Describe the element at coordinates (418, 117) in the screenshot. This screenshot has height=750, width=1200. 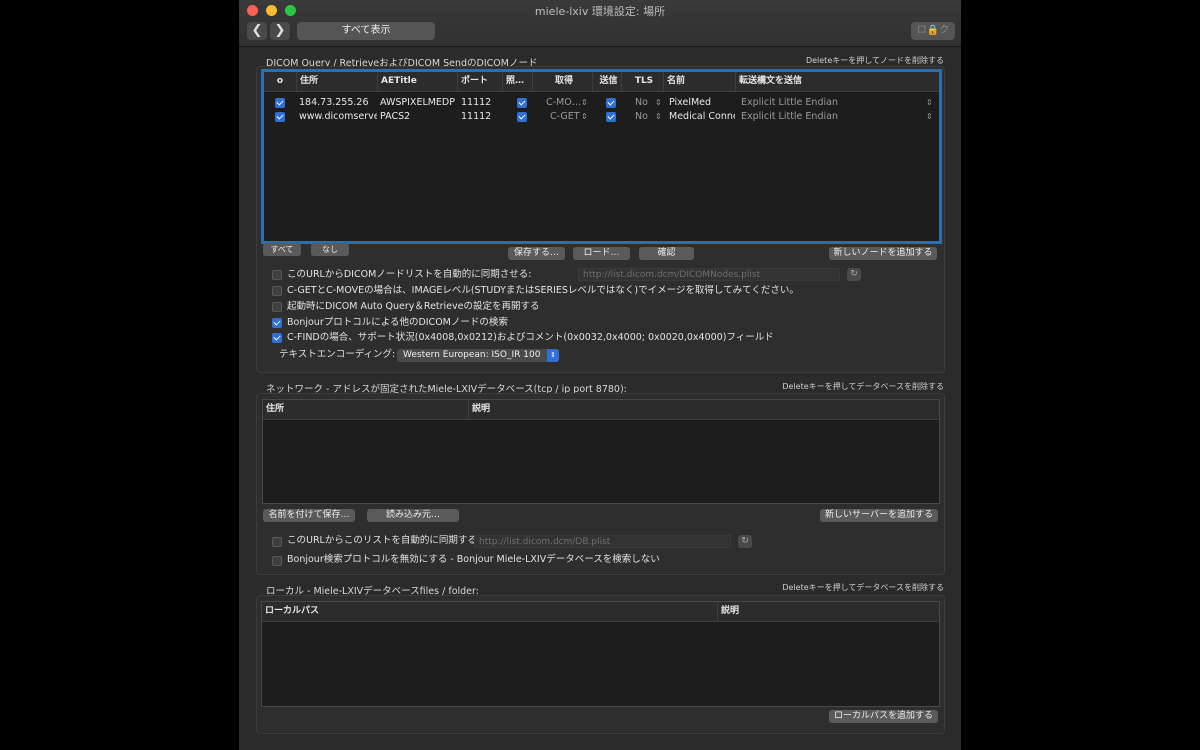
I see `node-aetitle: PACS2` at that location.